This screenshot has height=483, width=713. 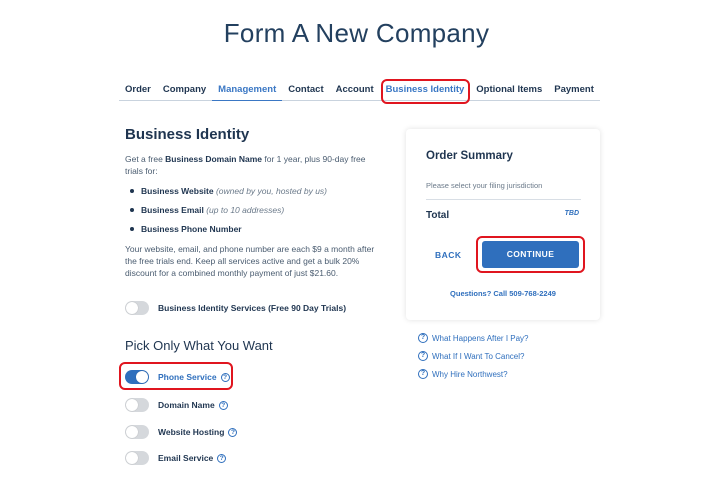 What do you see at coordinates (473, 374) in the screenshot?
I see `why-hire-link: ? Why Hire Northwest?` at bounding box center [473, 374].